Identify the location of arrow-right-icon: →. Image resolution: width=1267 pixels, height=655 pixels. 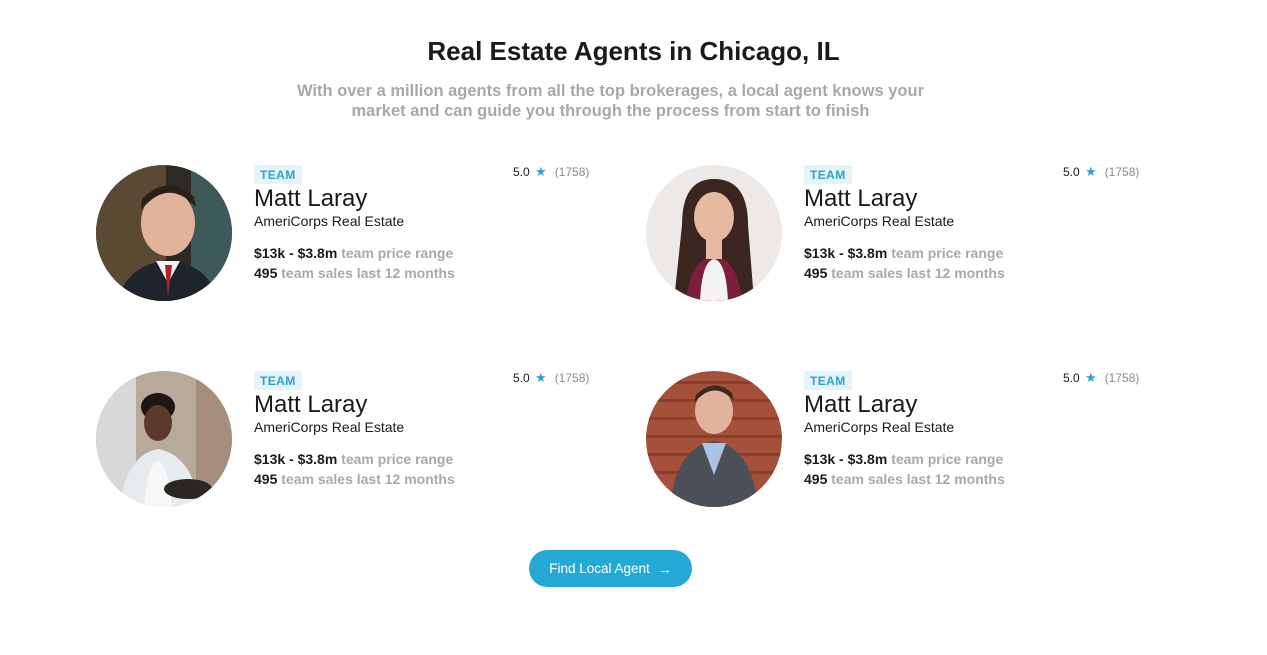
(664, 568).